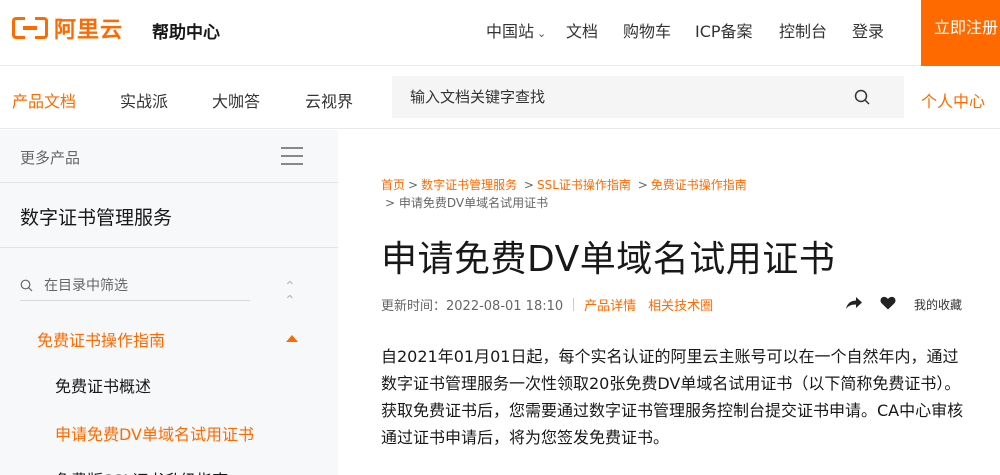 This screenshot has height=475, width=1000. Describe the element at coordinates (699, 185) in the screenshot. I see `breadcrumb-free-cert-guide: 免费证书操作指南` at that location.